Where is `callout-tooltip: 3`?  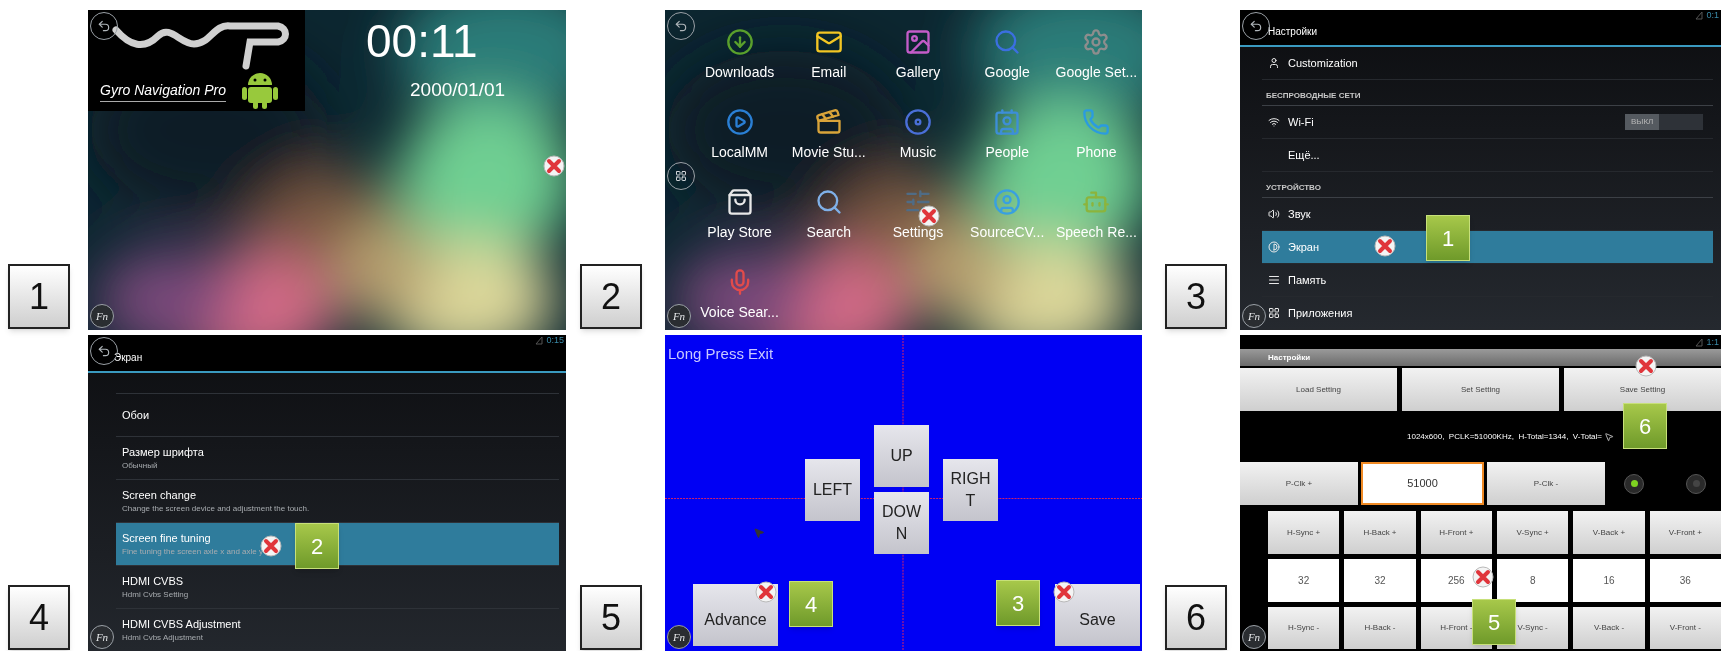
callout-tooltip: 3 is located at coordinates (1018, 603).